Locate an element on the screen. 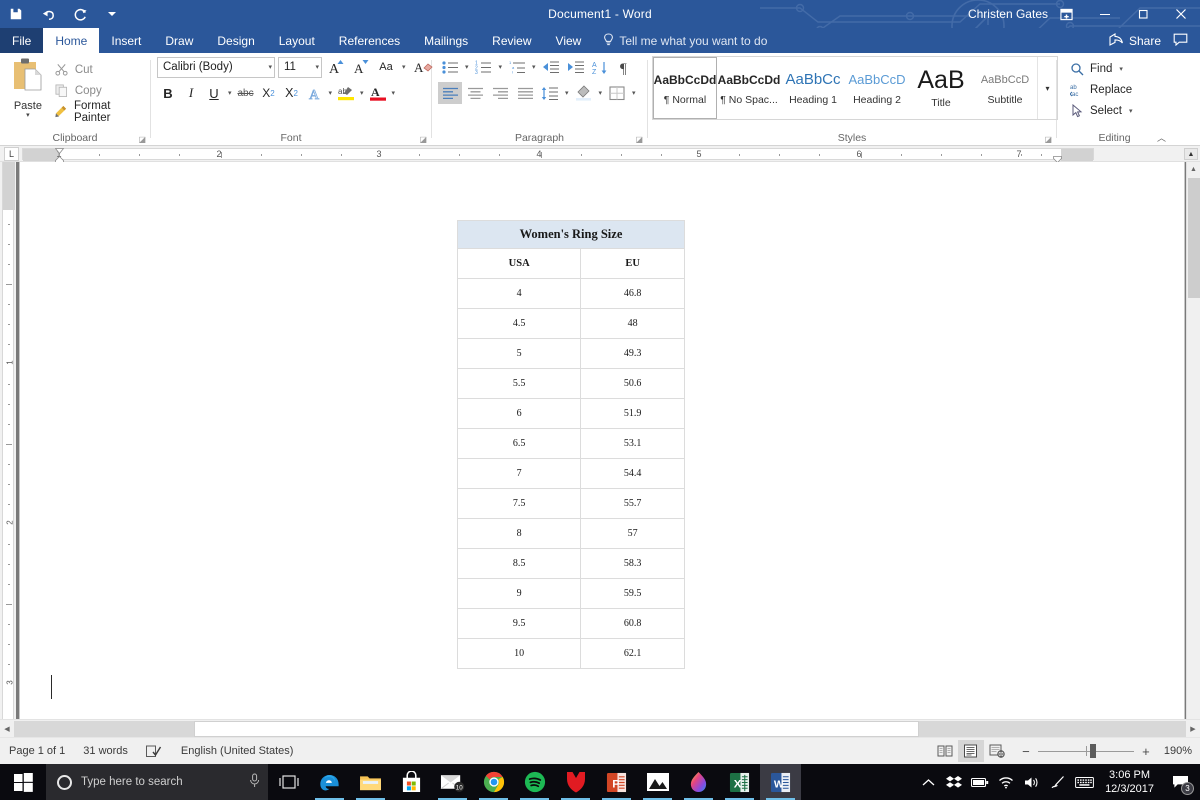 Image resolution: width=1200 pixels, height=800 pixels. scroll-left-icon: ◀ is located at coordinates (7, 729).